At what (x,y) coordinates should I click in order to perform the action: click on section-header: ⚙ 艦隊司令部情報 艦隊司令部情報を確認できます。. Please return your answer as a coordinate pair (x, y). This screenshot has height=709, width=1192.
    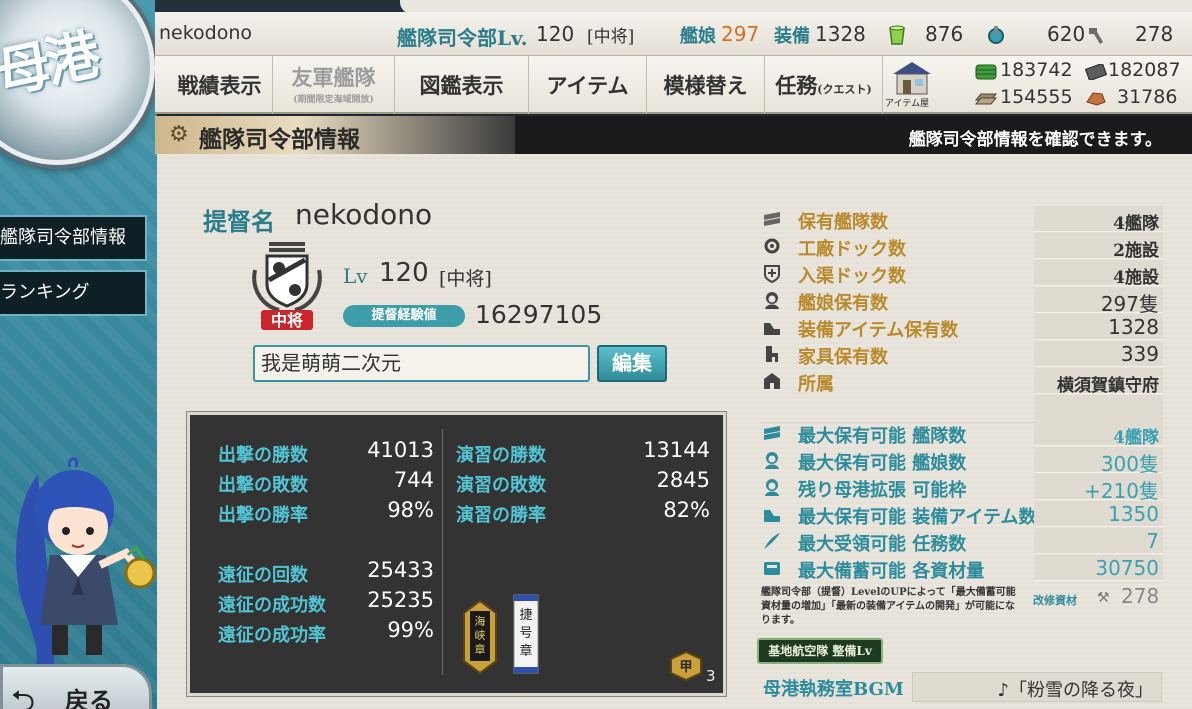
    Looking at the image, I should click on (673, 135).